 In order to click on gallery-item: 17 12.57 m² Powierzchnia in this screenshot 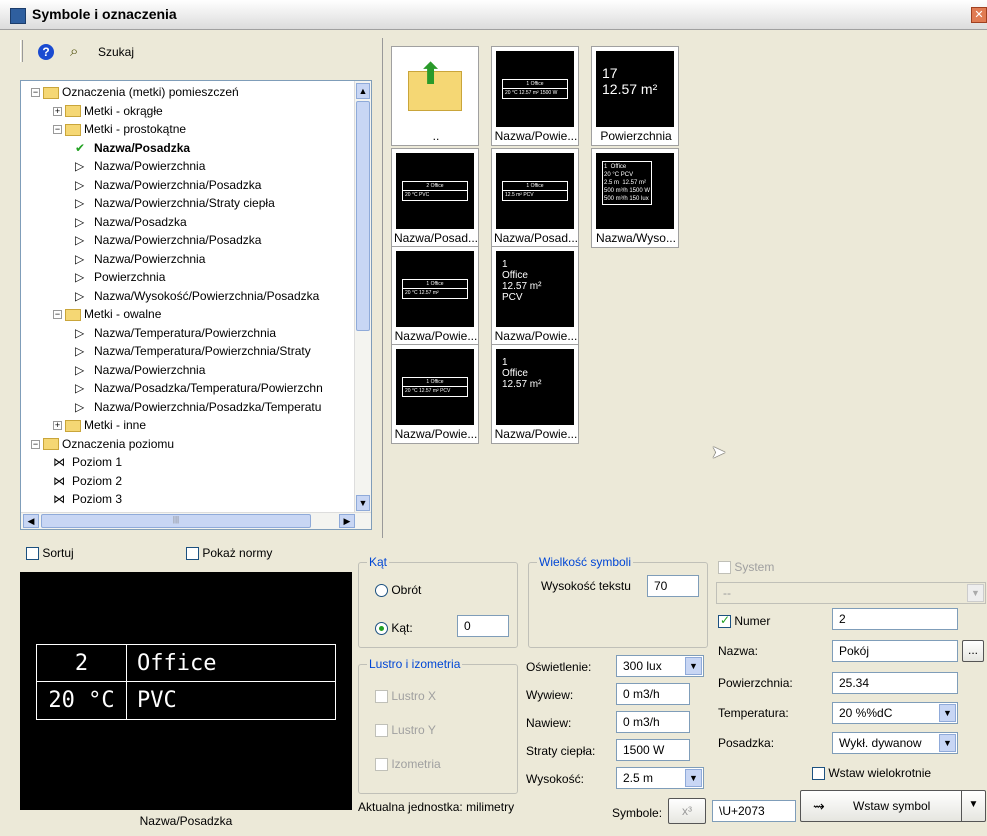, I will do `click(635, 96)`.